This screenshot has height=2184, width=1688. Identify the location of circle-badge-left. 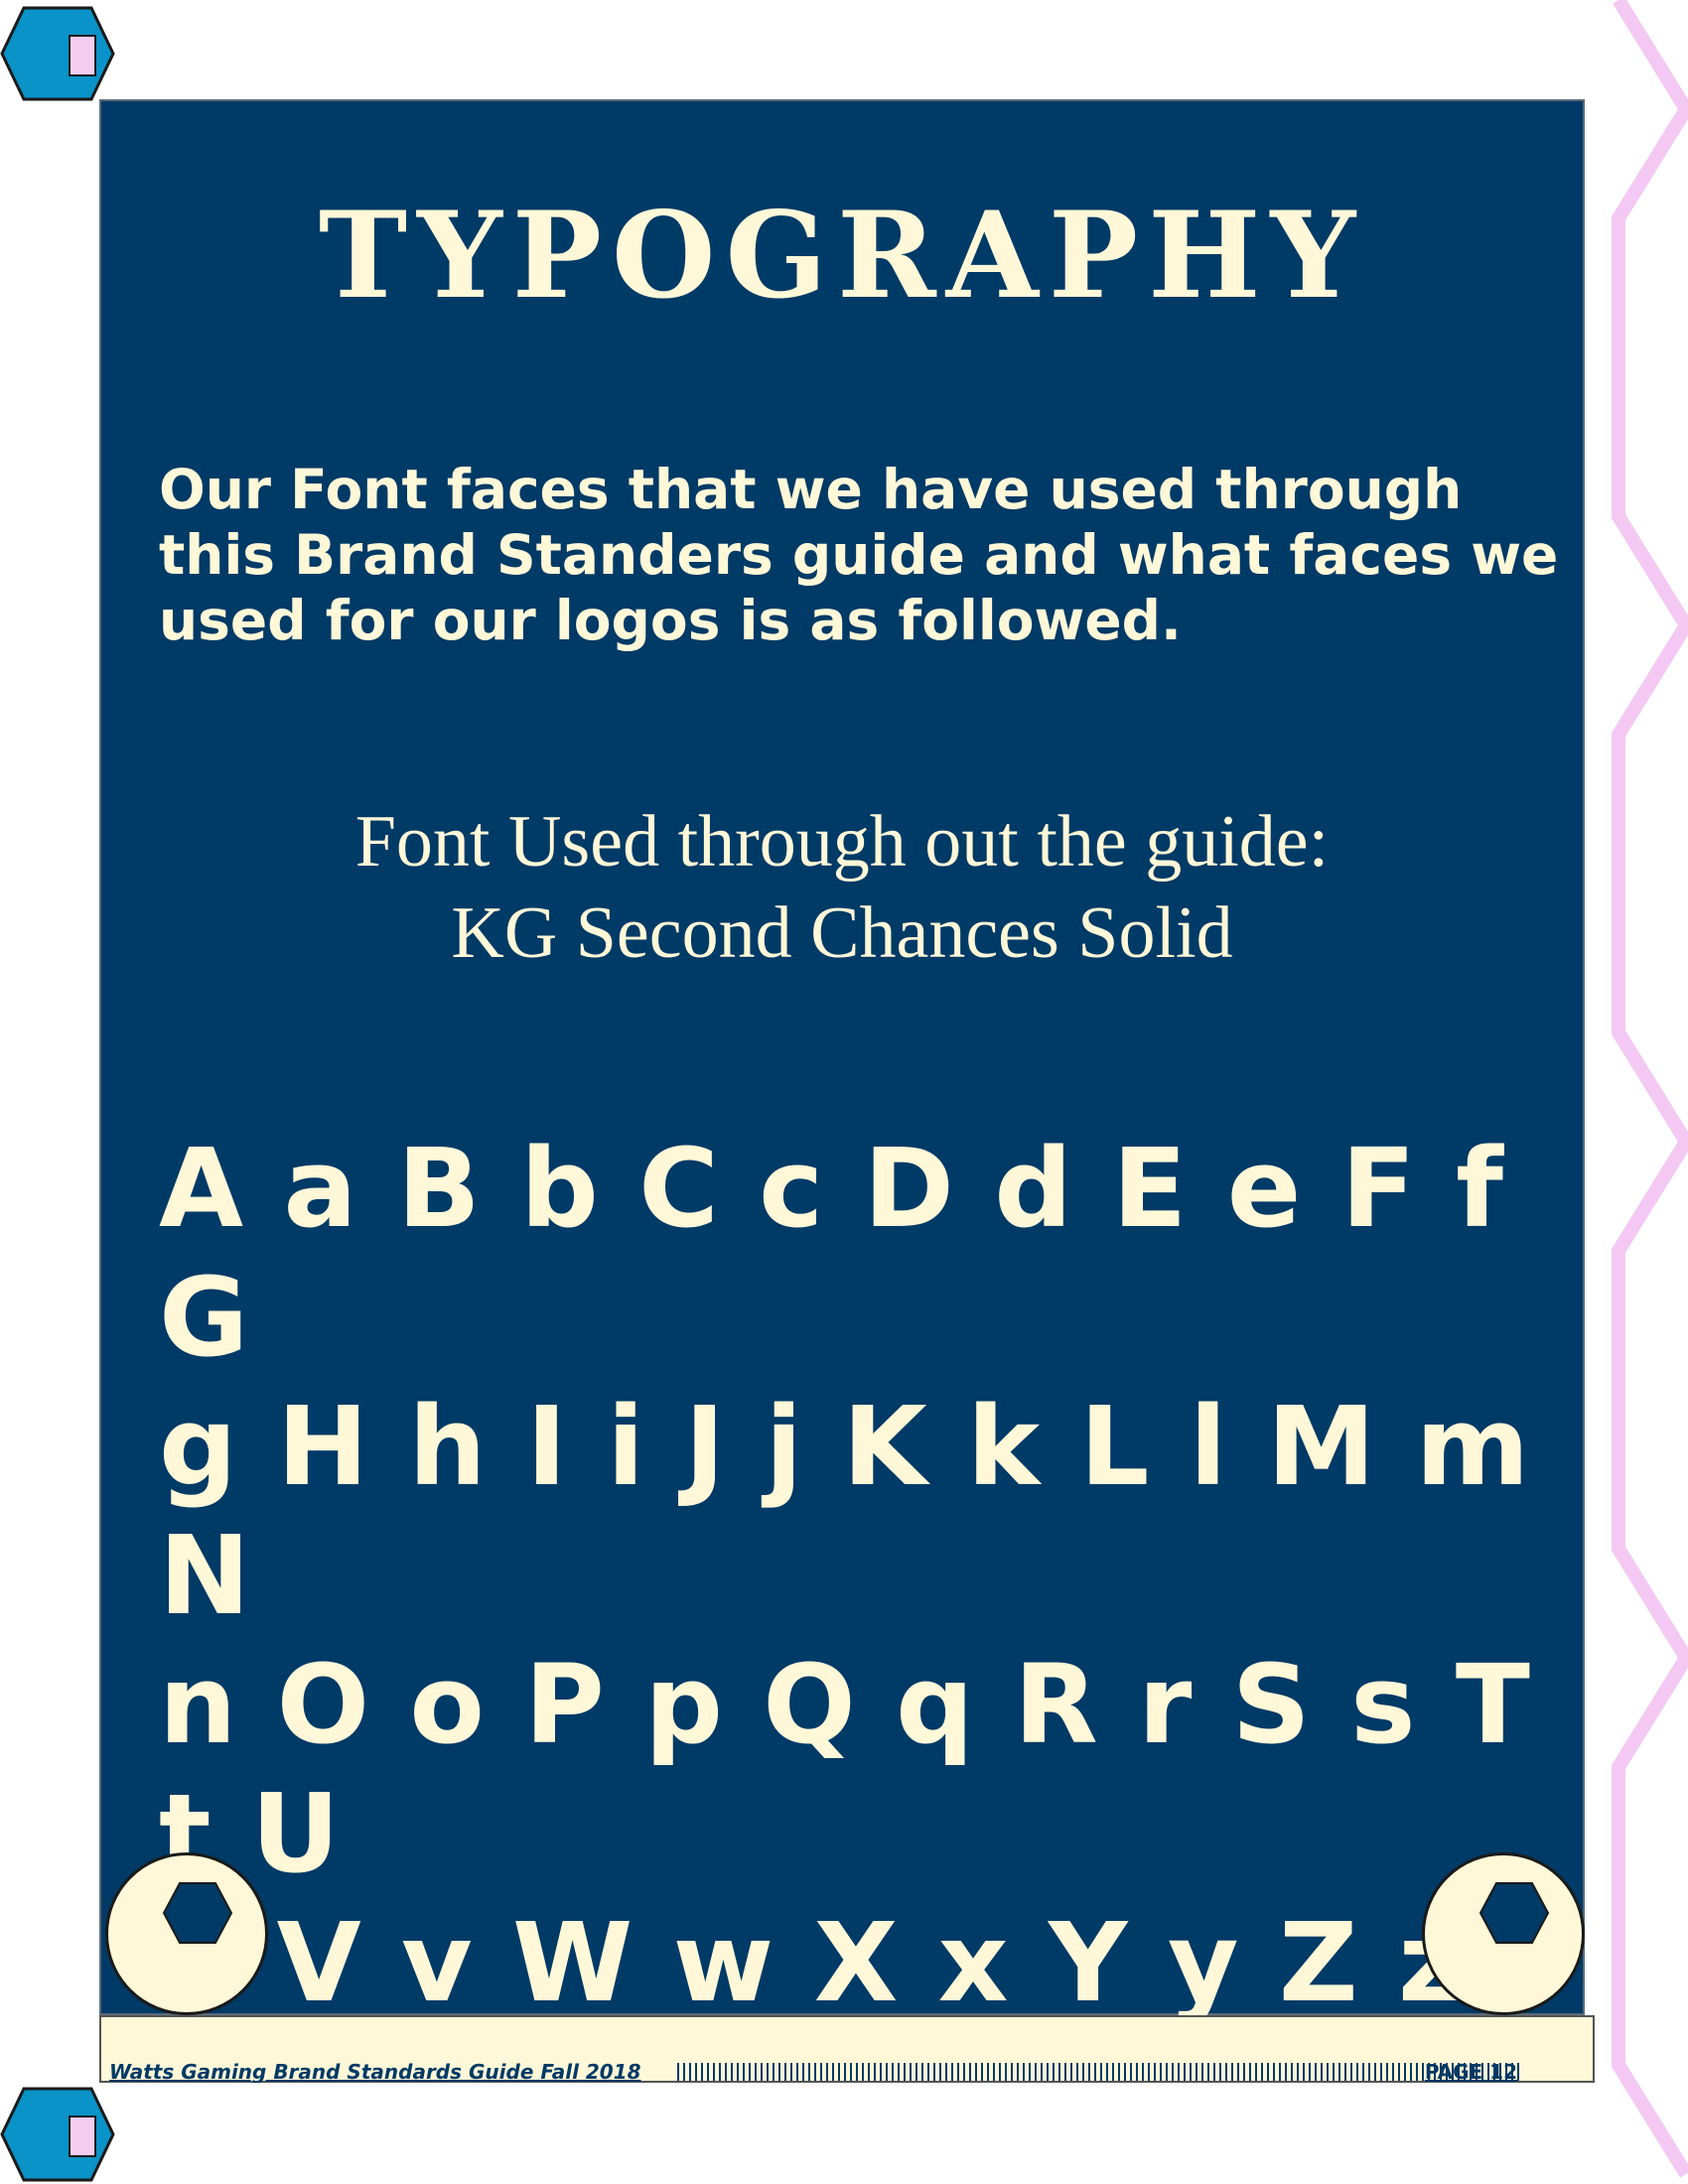
(186, 1933).